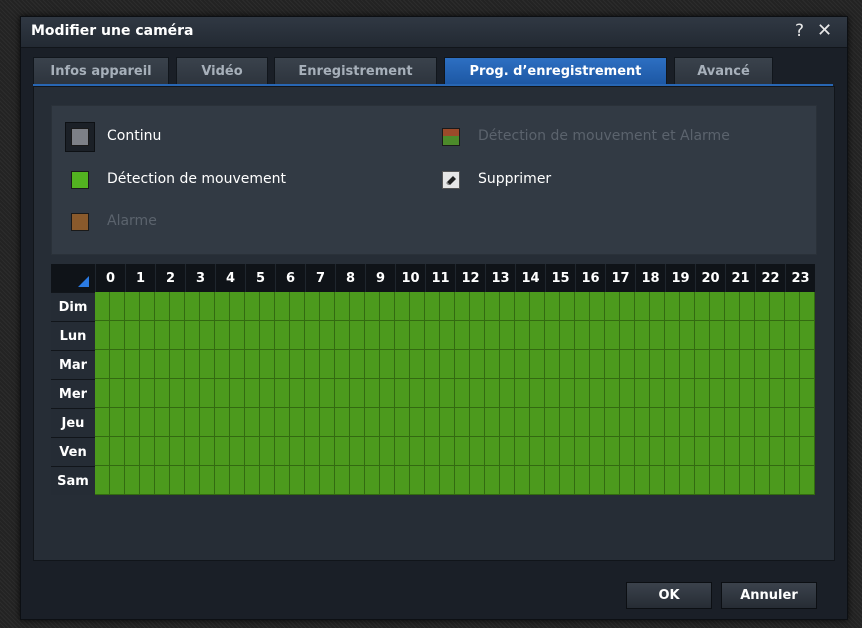 The height and width of the screenshot is (628, 862). Describe the element at coordinates (290, 278) in the screenshot. I see `hour-header: 6` at that location.